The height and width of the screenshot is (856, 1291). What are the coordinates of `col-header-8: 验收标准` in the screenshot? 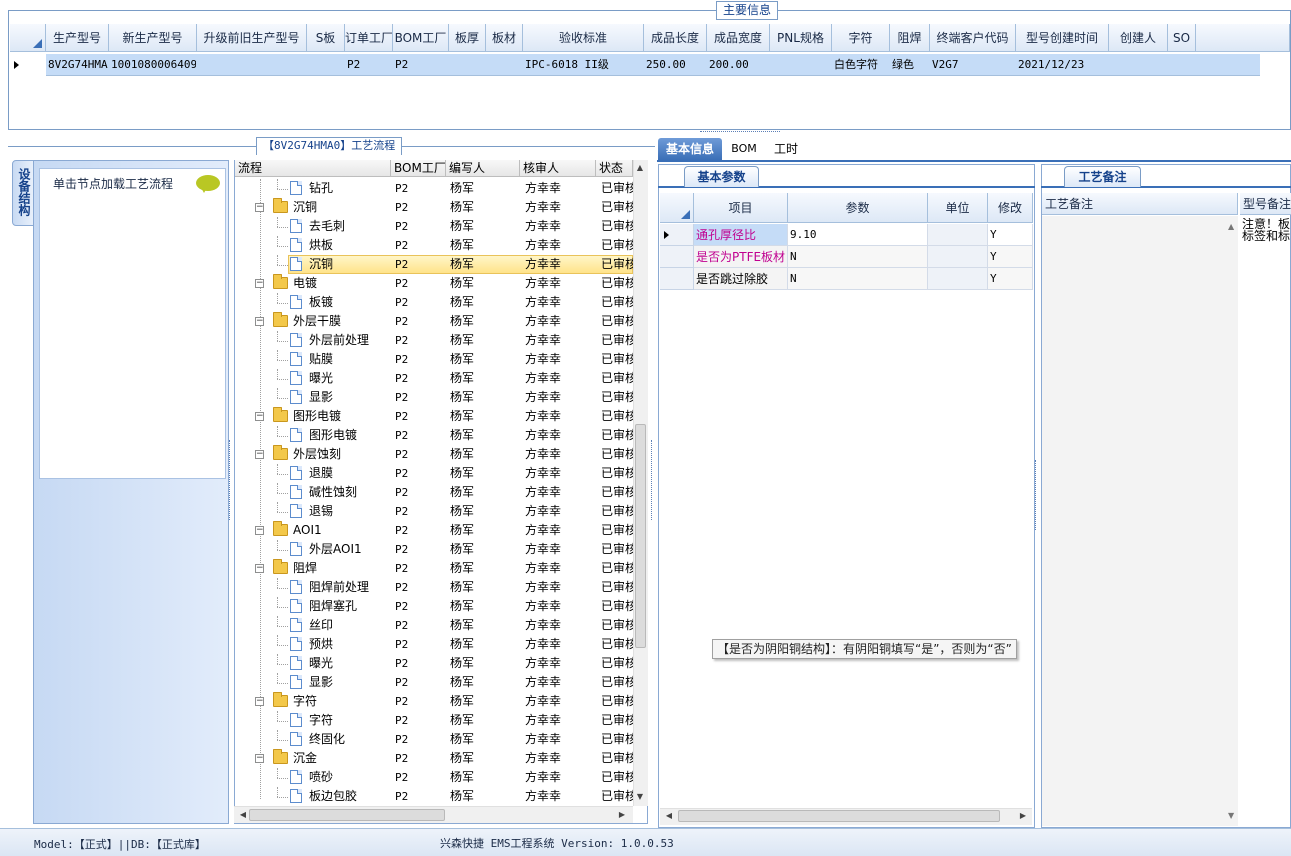 It's located at (583, 38).